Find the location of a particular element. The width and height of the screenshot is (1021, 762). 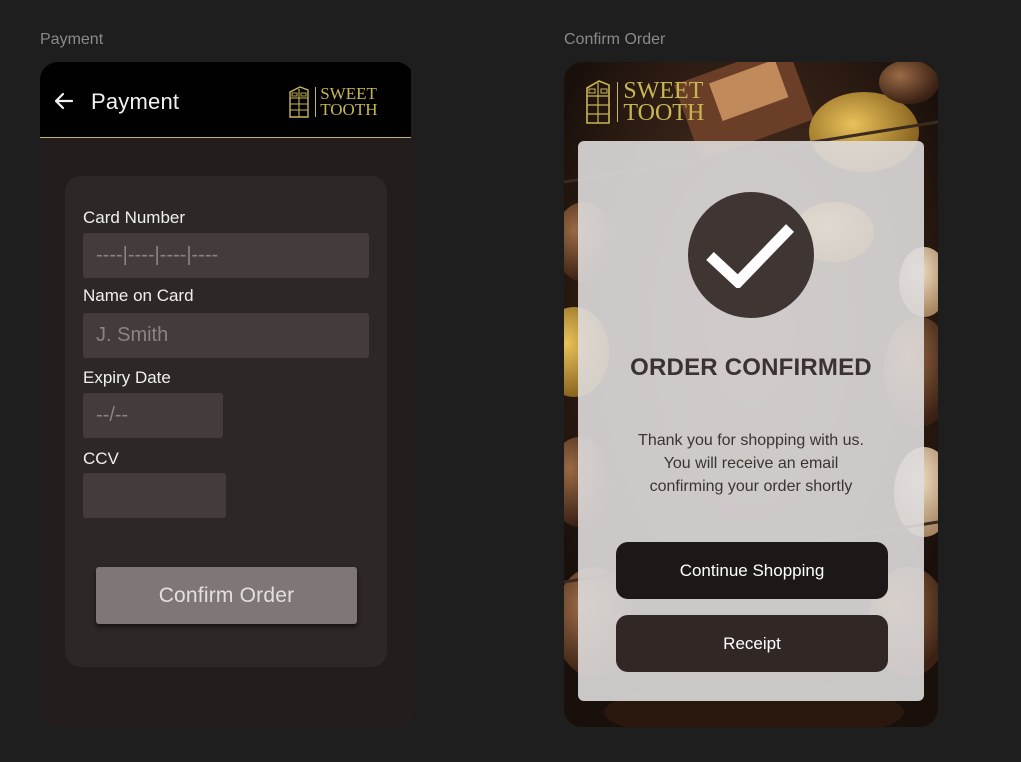

receipt-button: Receipt is located at coordinates (752, 643).